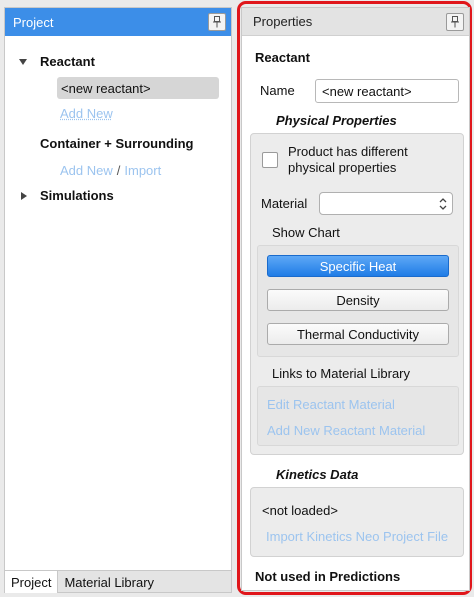 This screenshot has height=597, width=474. I want to click on name-field: <new reactant>, so click(387, 91).